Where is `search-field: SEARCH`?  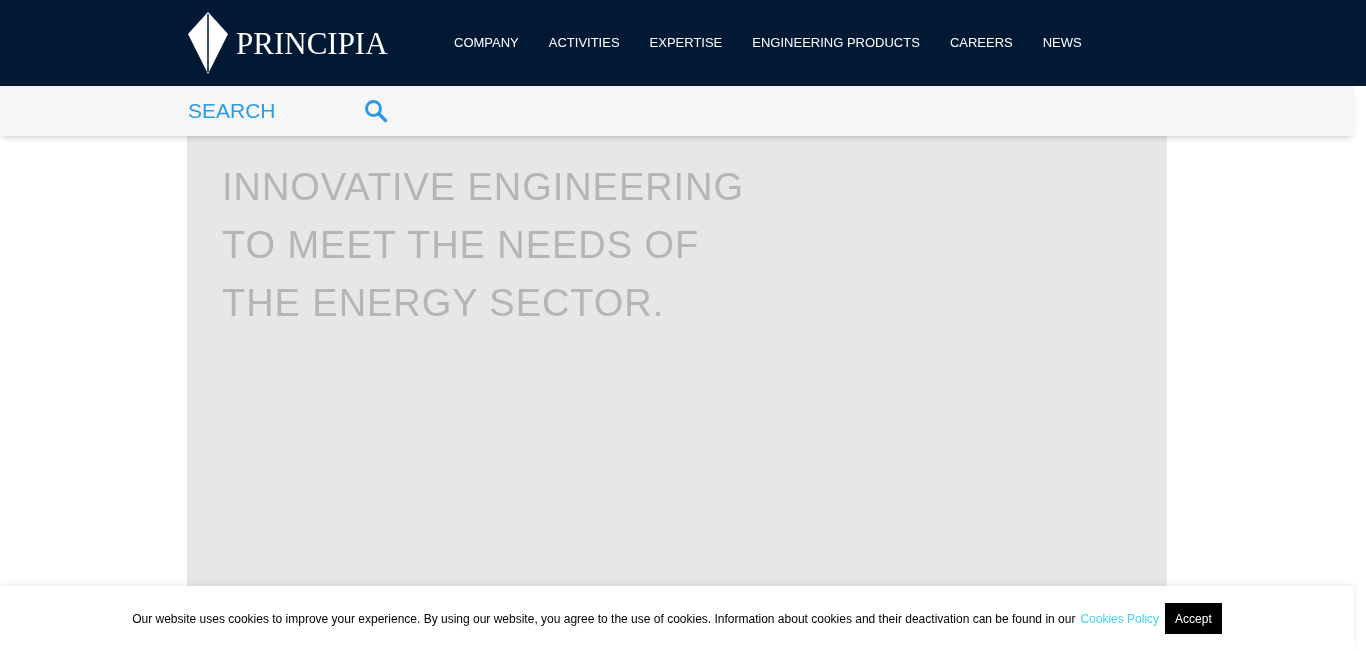
search-field: SEARCH is located at coordinates (273, 111).